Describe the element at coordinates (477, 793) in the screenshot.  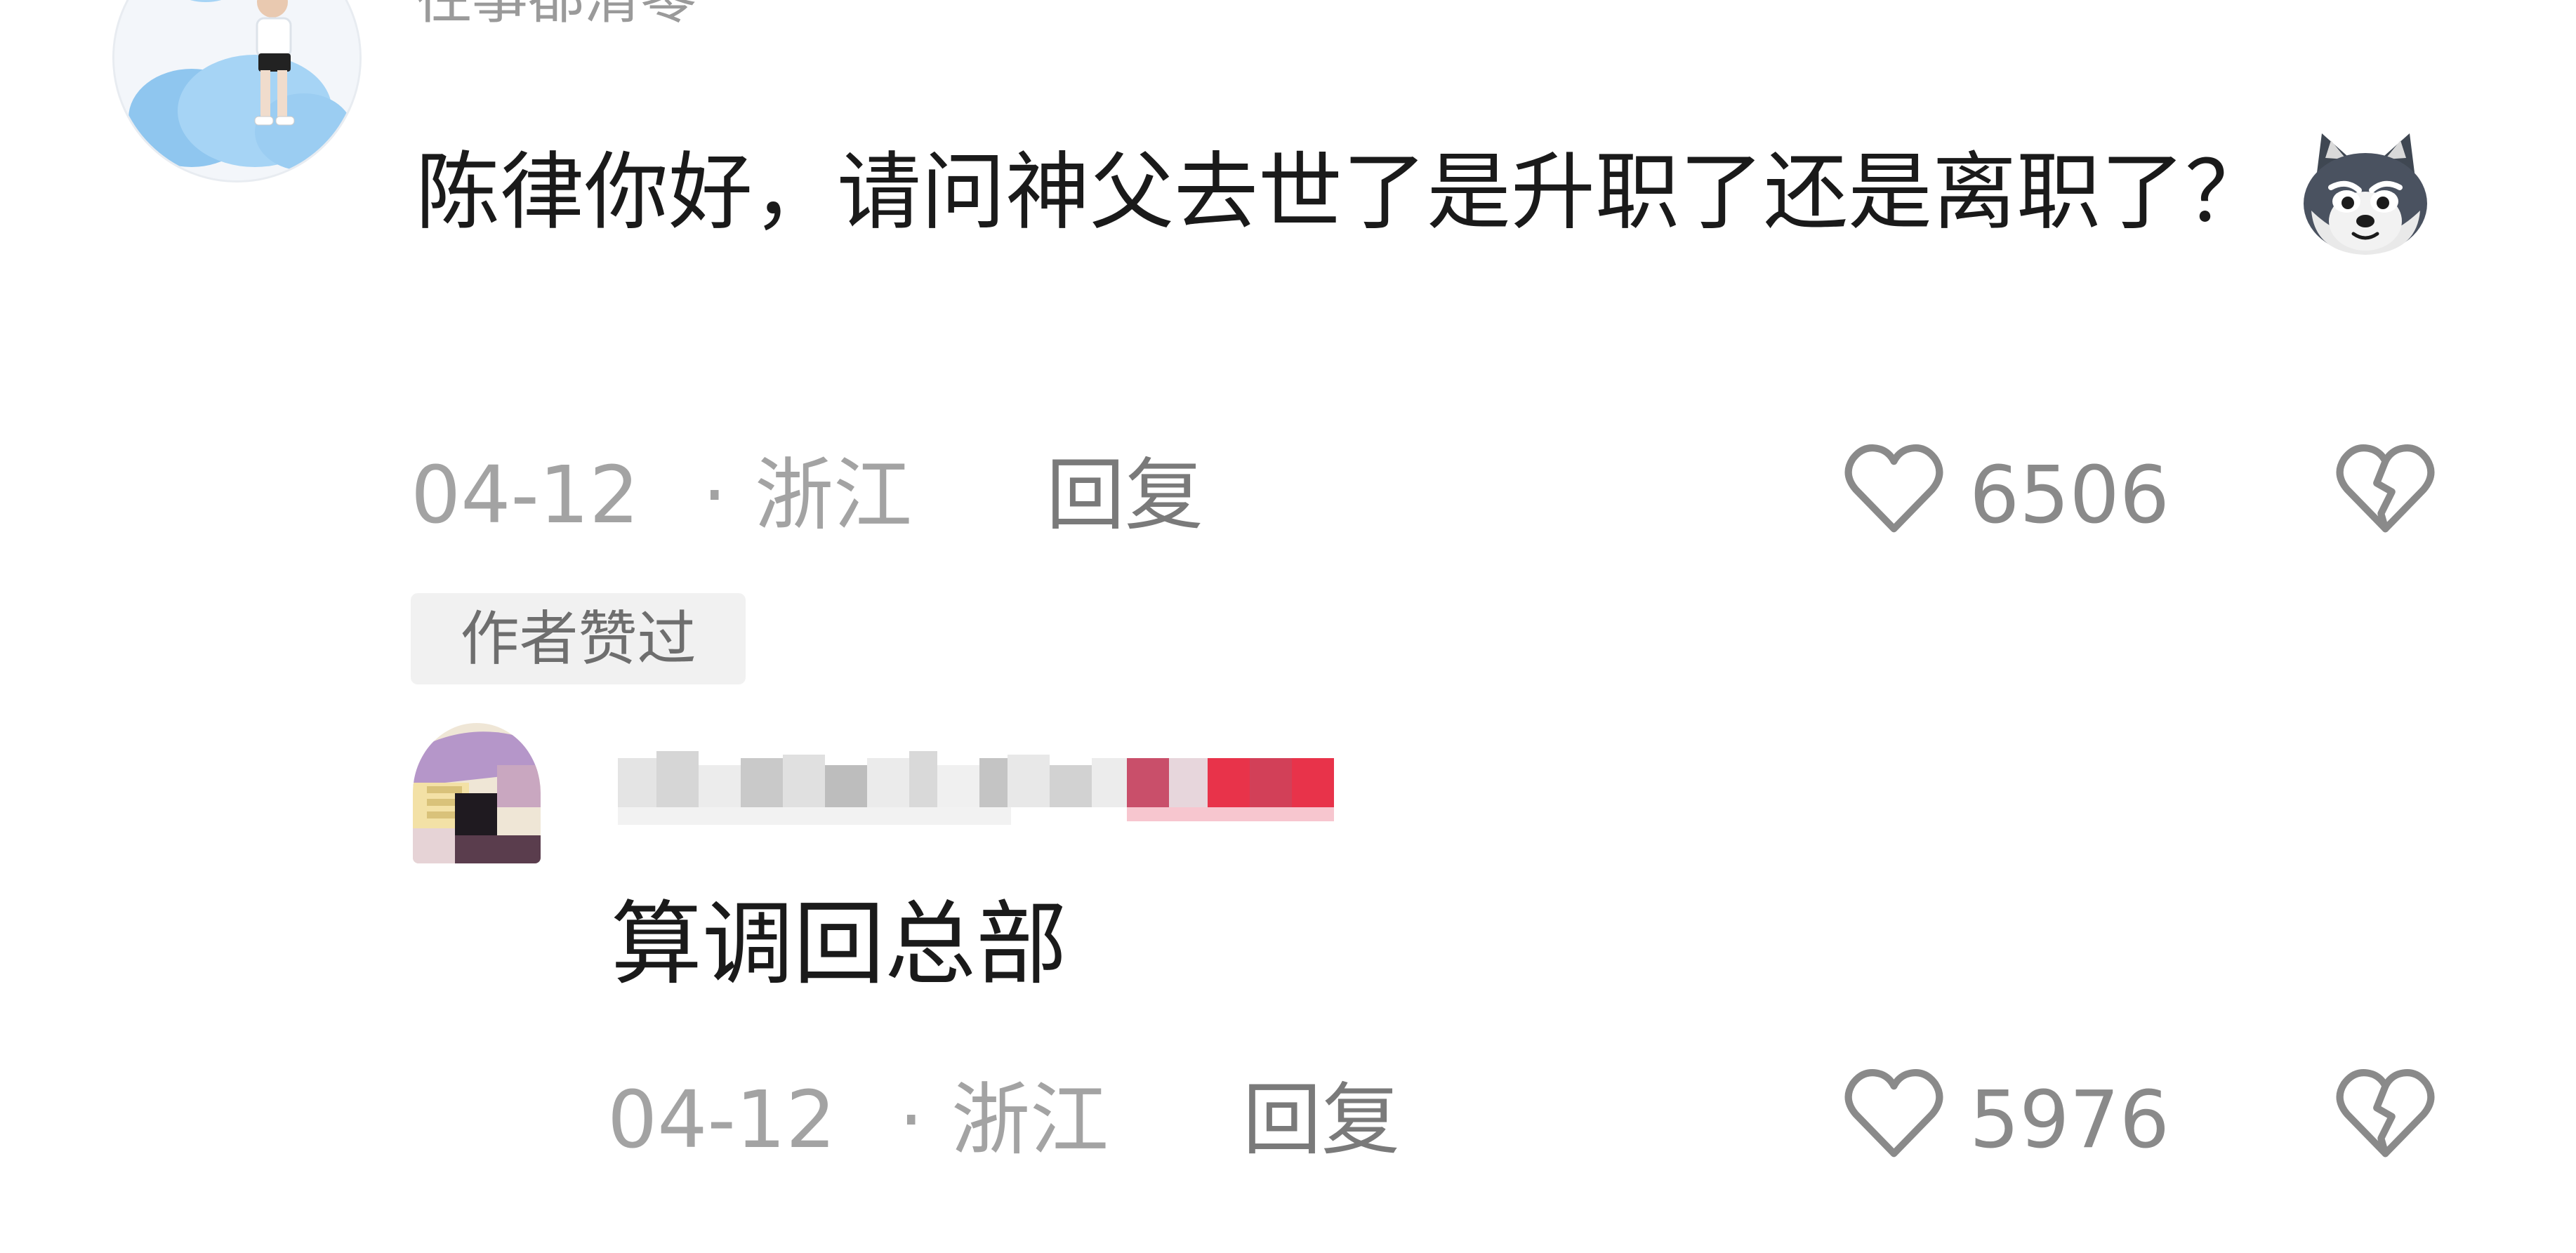
I see `replier-avatar` at that location.